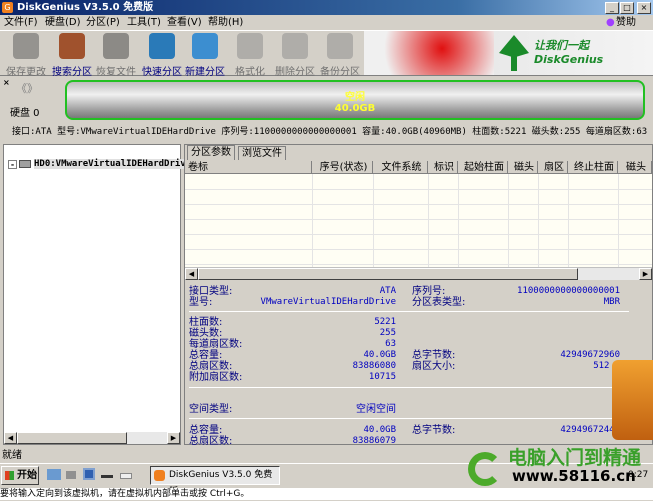 This screenshot has width=653, height=501. What do you see at coordinates (326, 22) in the screenshot?
I see `menu-bar: 文件(F) 硬盘(D) 分区(P) 工具(T) 查看(V) 帮助(H) ● 赞助` at bounding box center [326, 22].